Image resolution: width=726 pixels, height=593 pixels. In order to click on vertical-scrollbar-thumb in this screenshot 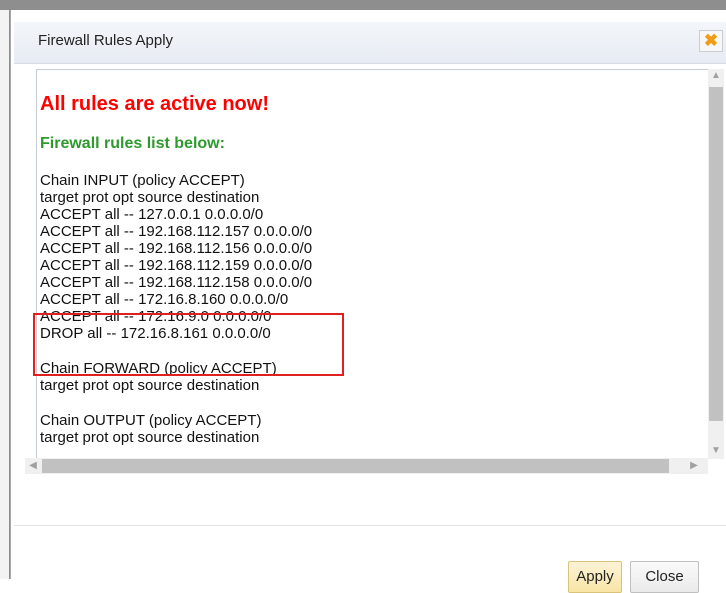, I will do `click(716, 254)`.